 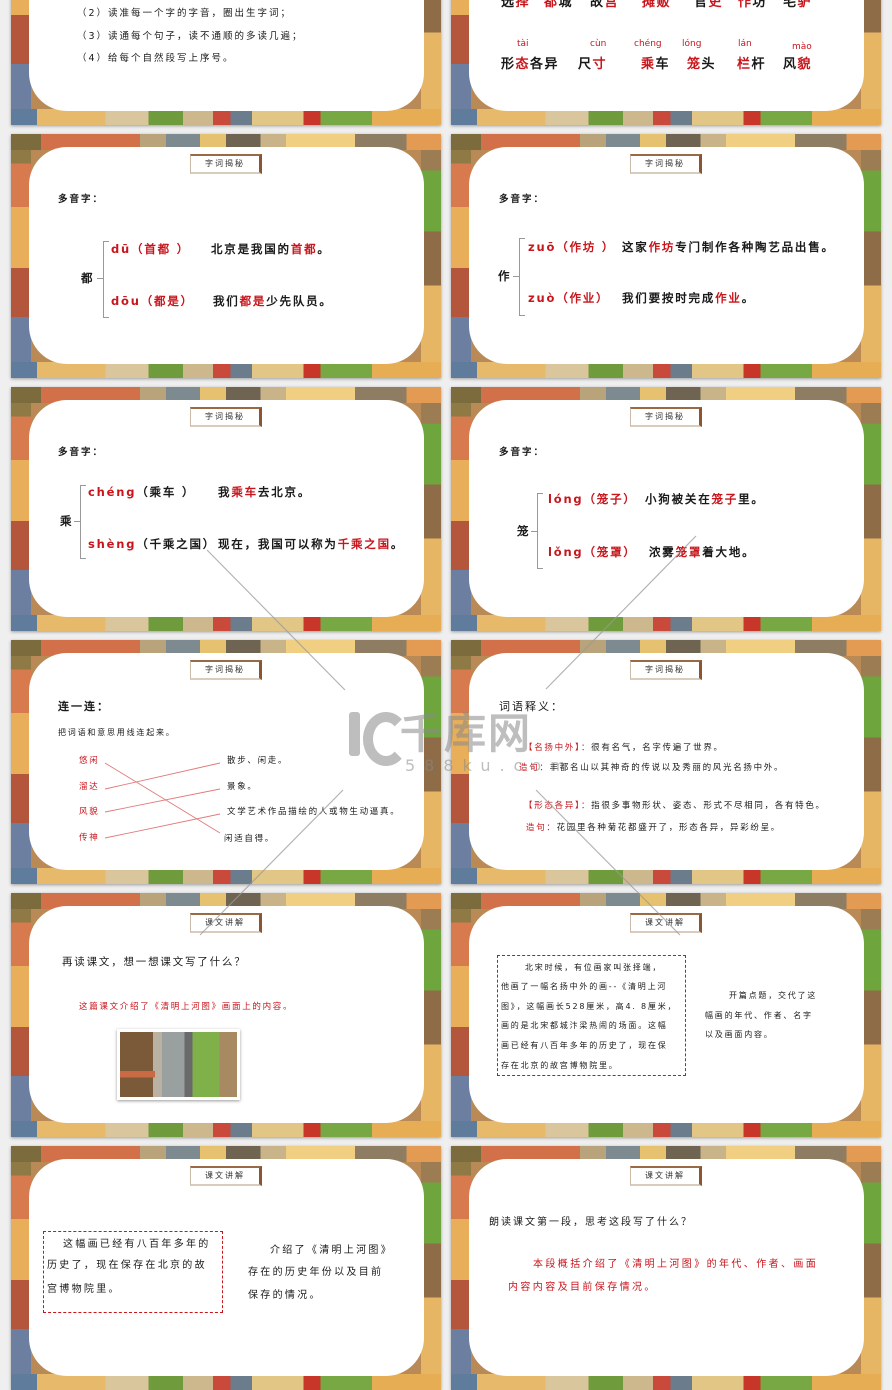 What do you see at coordinates (186, 1007) in the screenshot?
I see `answer-text: 这篇课文介绍了《清明上河图》画面上的内容。` at bounding box center [186, 1007].